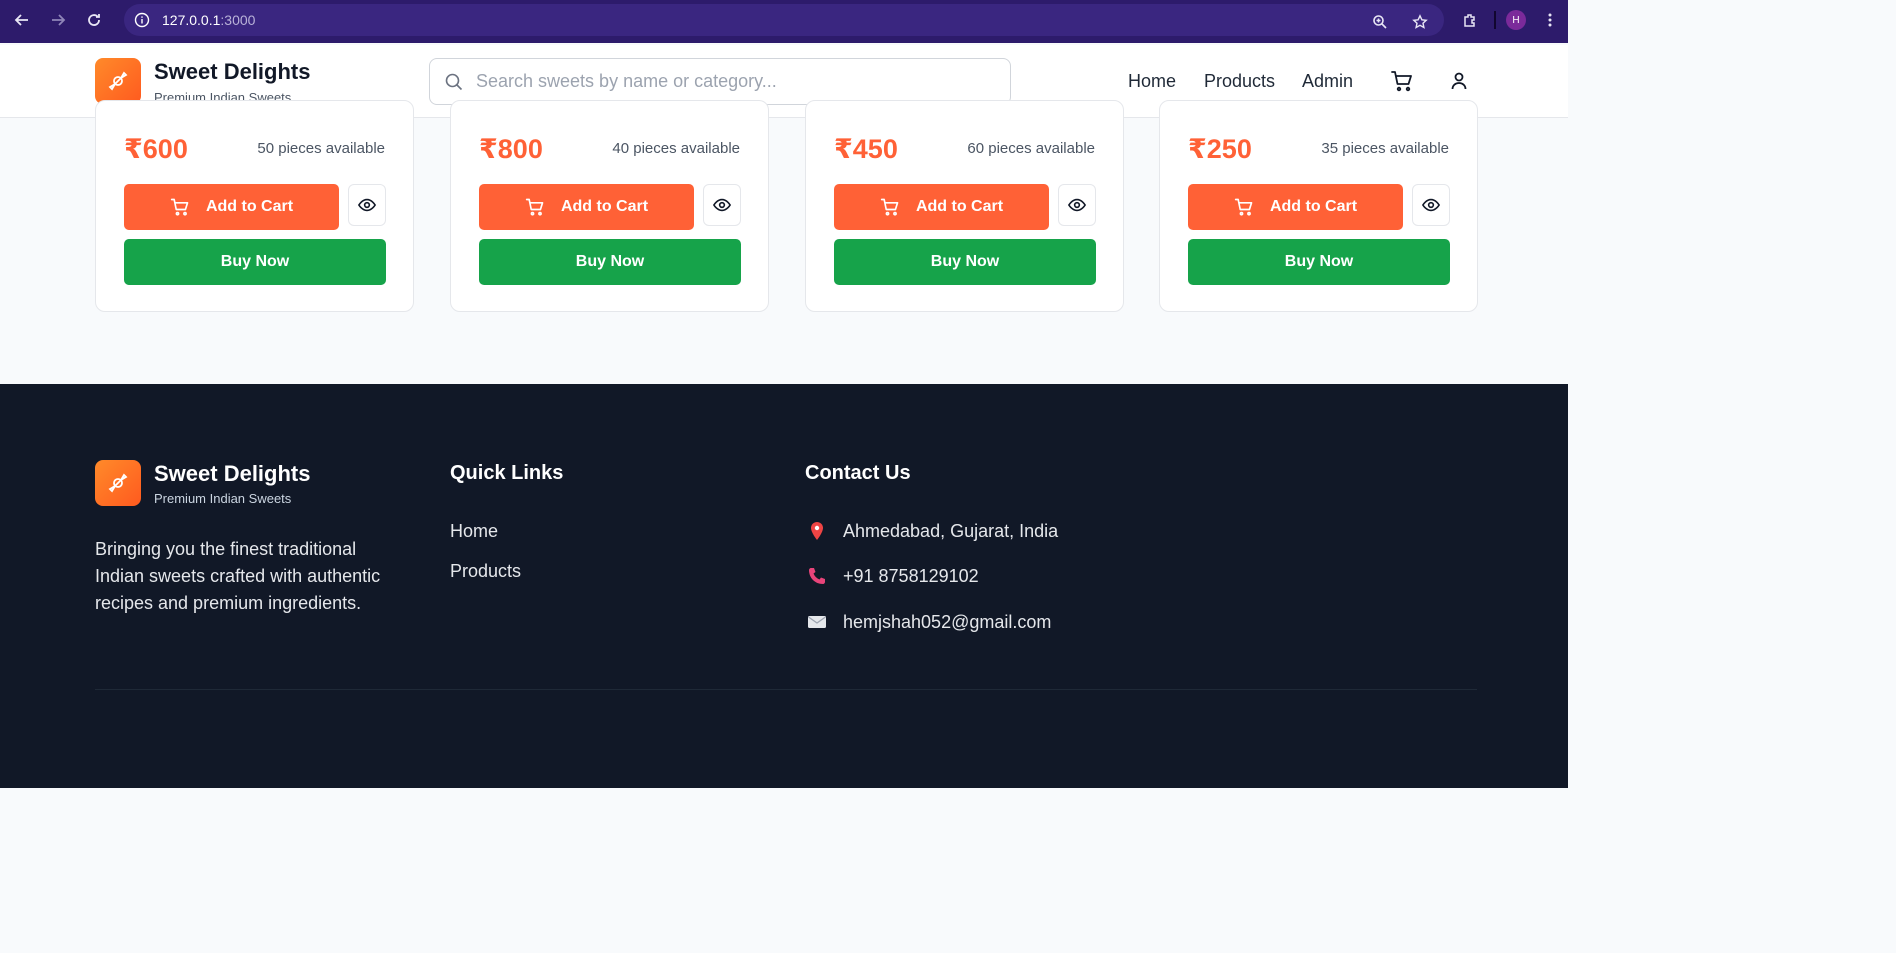 The height and width of the screenshot is (953, 1896). What do you see at coordinates (736, 81) in the screenshot?
I see `search-input` at bounding box center [736, 81].